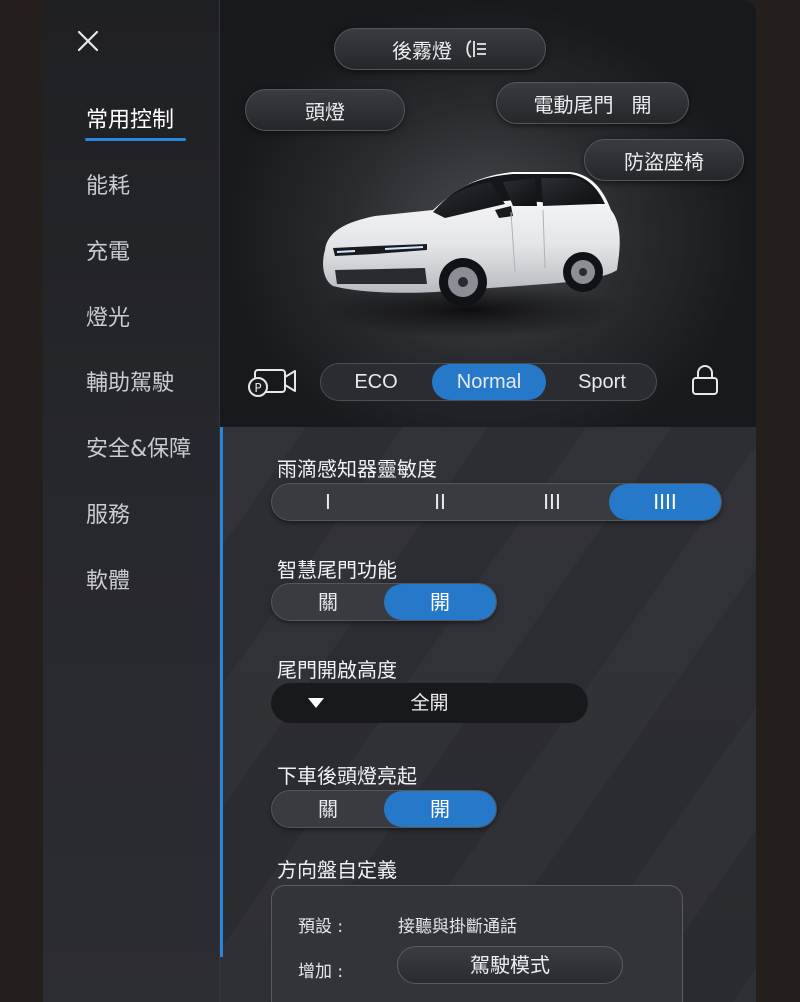 Image resolution: width=800 pixels, height=1002 pixels. I want to click on rain-sensor-option-3: III, so click(552, 502).